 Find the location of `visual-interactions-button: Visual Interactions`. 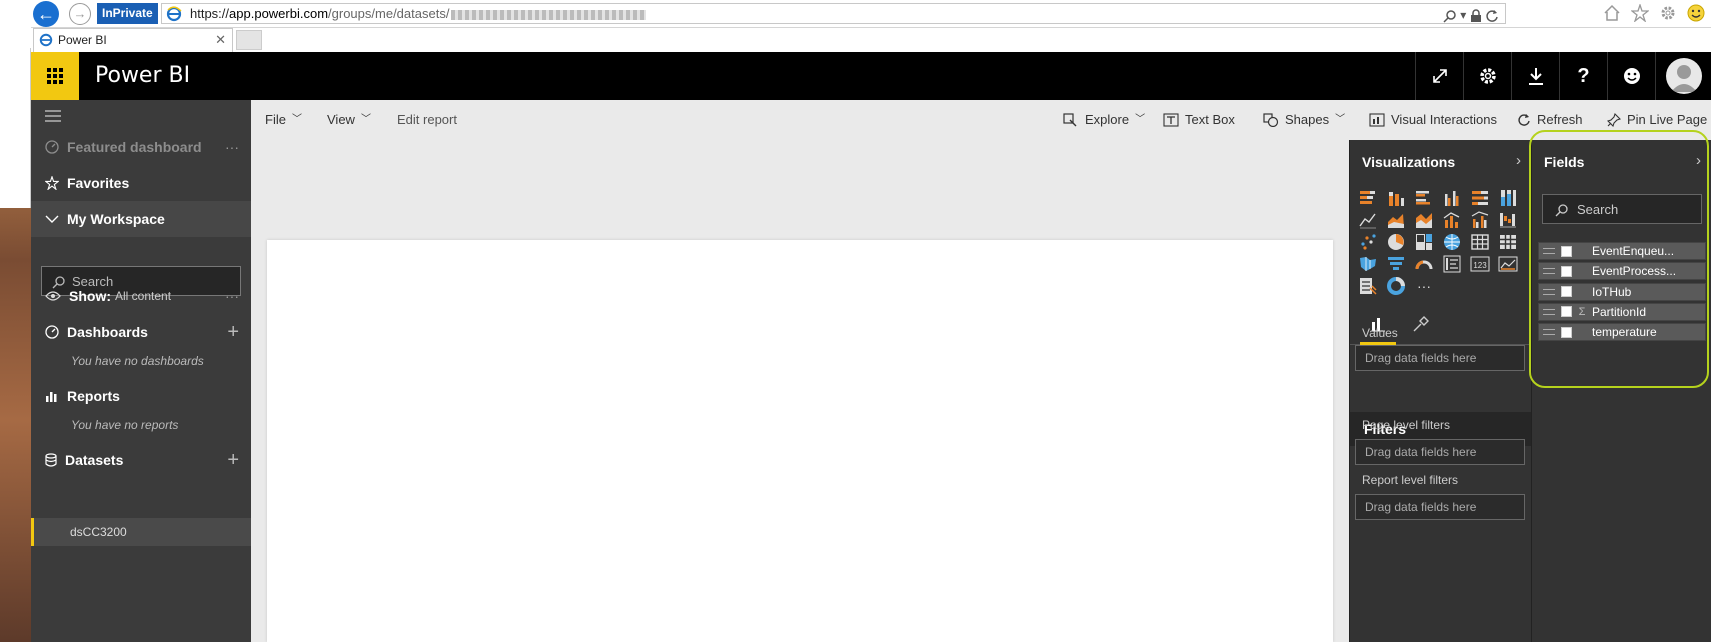

visual-interactions-button: Visual Interactions is located at coordinates (1433, 120).